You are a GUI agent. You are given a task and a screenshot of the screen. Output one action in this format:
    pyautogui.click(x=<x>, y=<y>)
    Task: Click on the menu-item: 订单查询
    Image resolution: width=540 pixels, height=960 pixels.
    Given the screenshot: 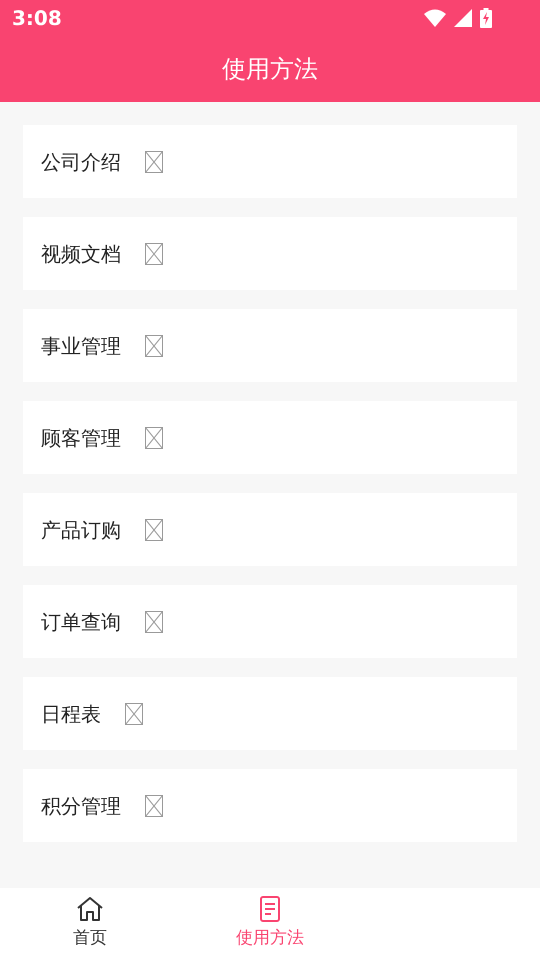 What is the action you would take?
    pyautogui.click(x=270, y=621)
    